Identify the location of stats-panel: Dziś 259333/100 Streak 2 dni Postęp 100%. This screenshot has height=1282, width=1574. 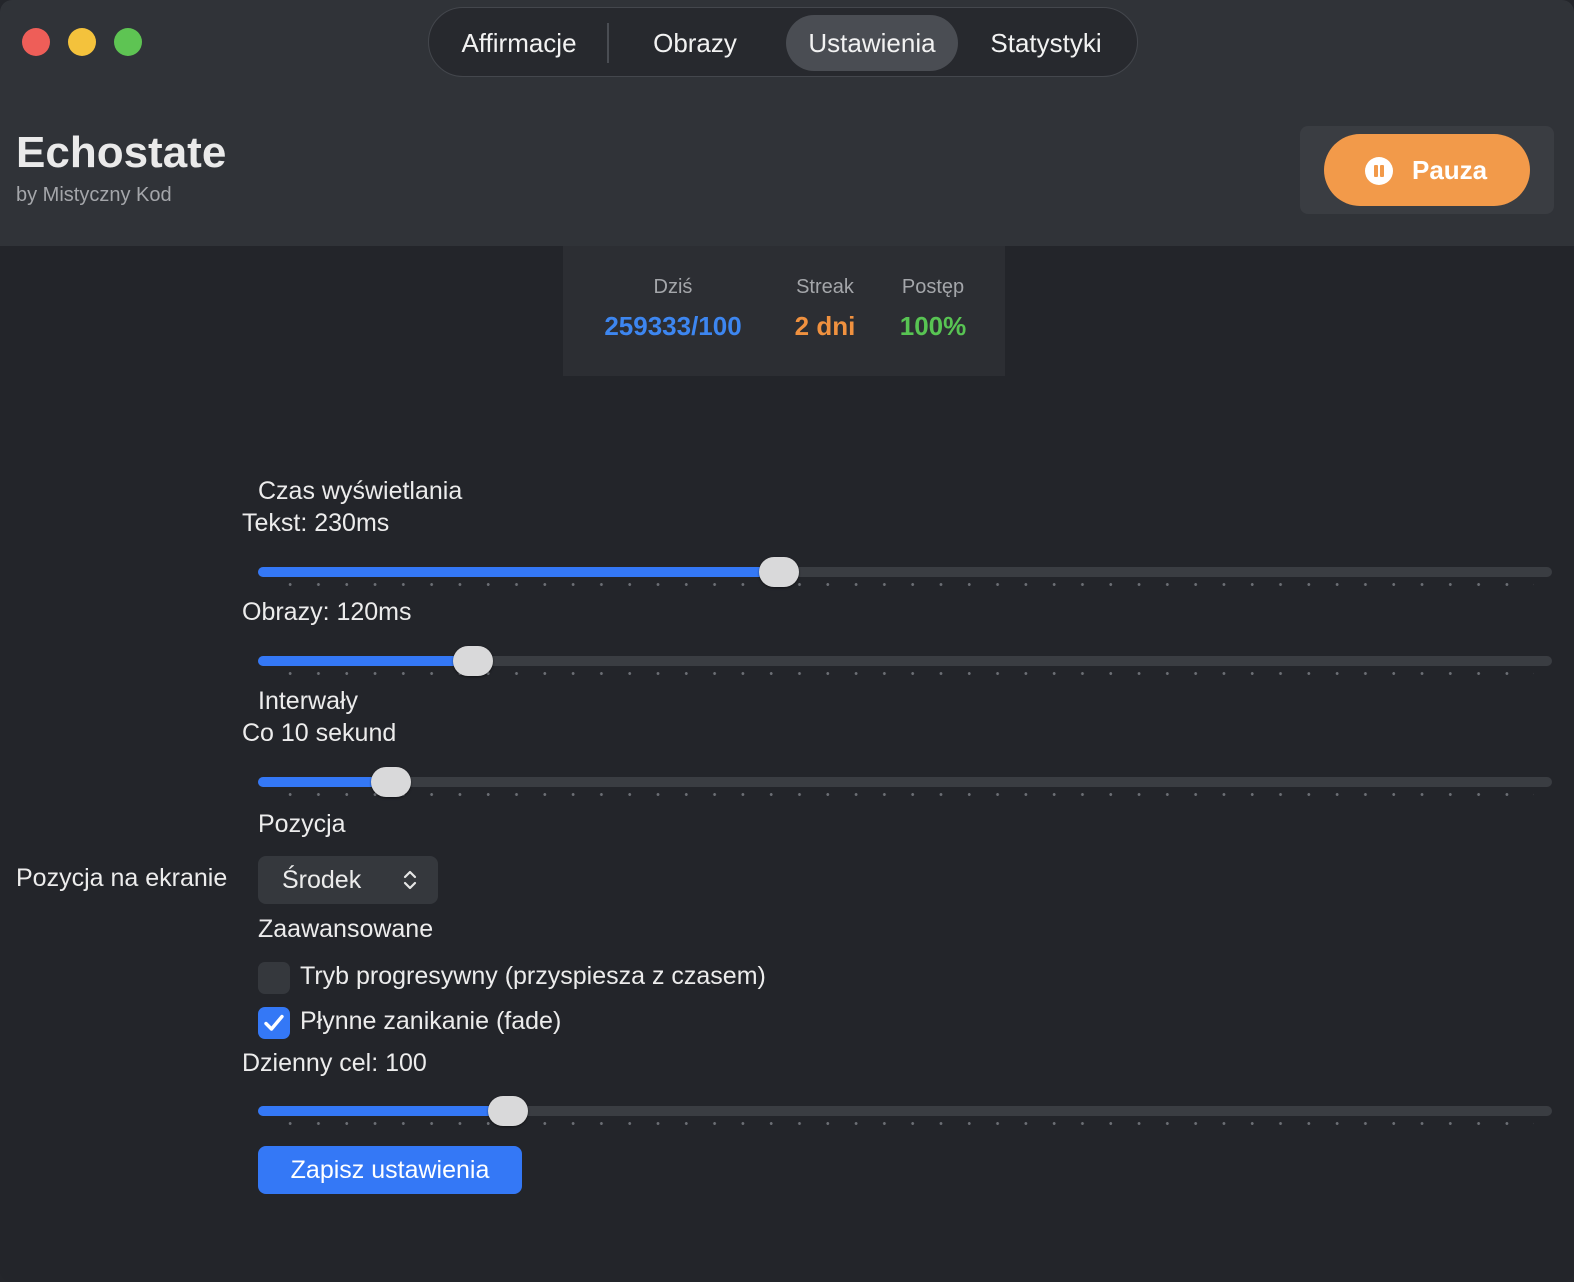
(784, 311).